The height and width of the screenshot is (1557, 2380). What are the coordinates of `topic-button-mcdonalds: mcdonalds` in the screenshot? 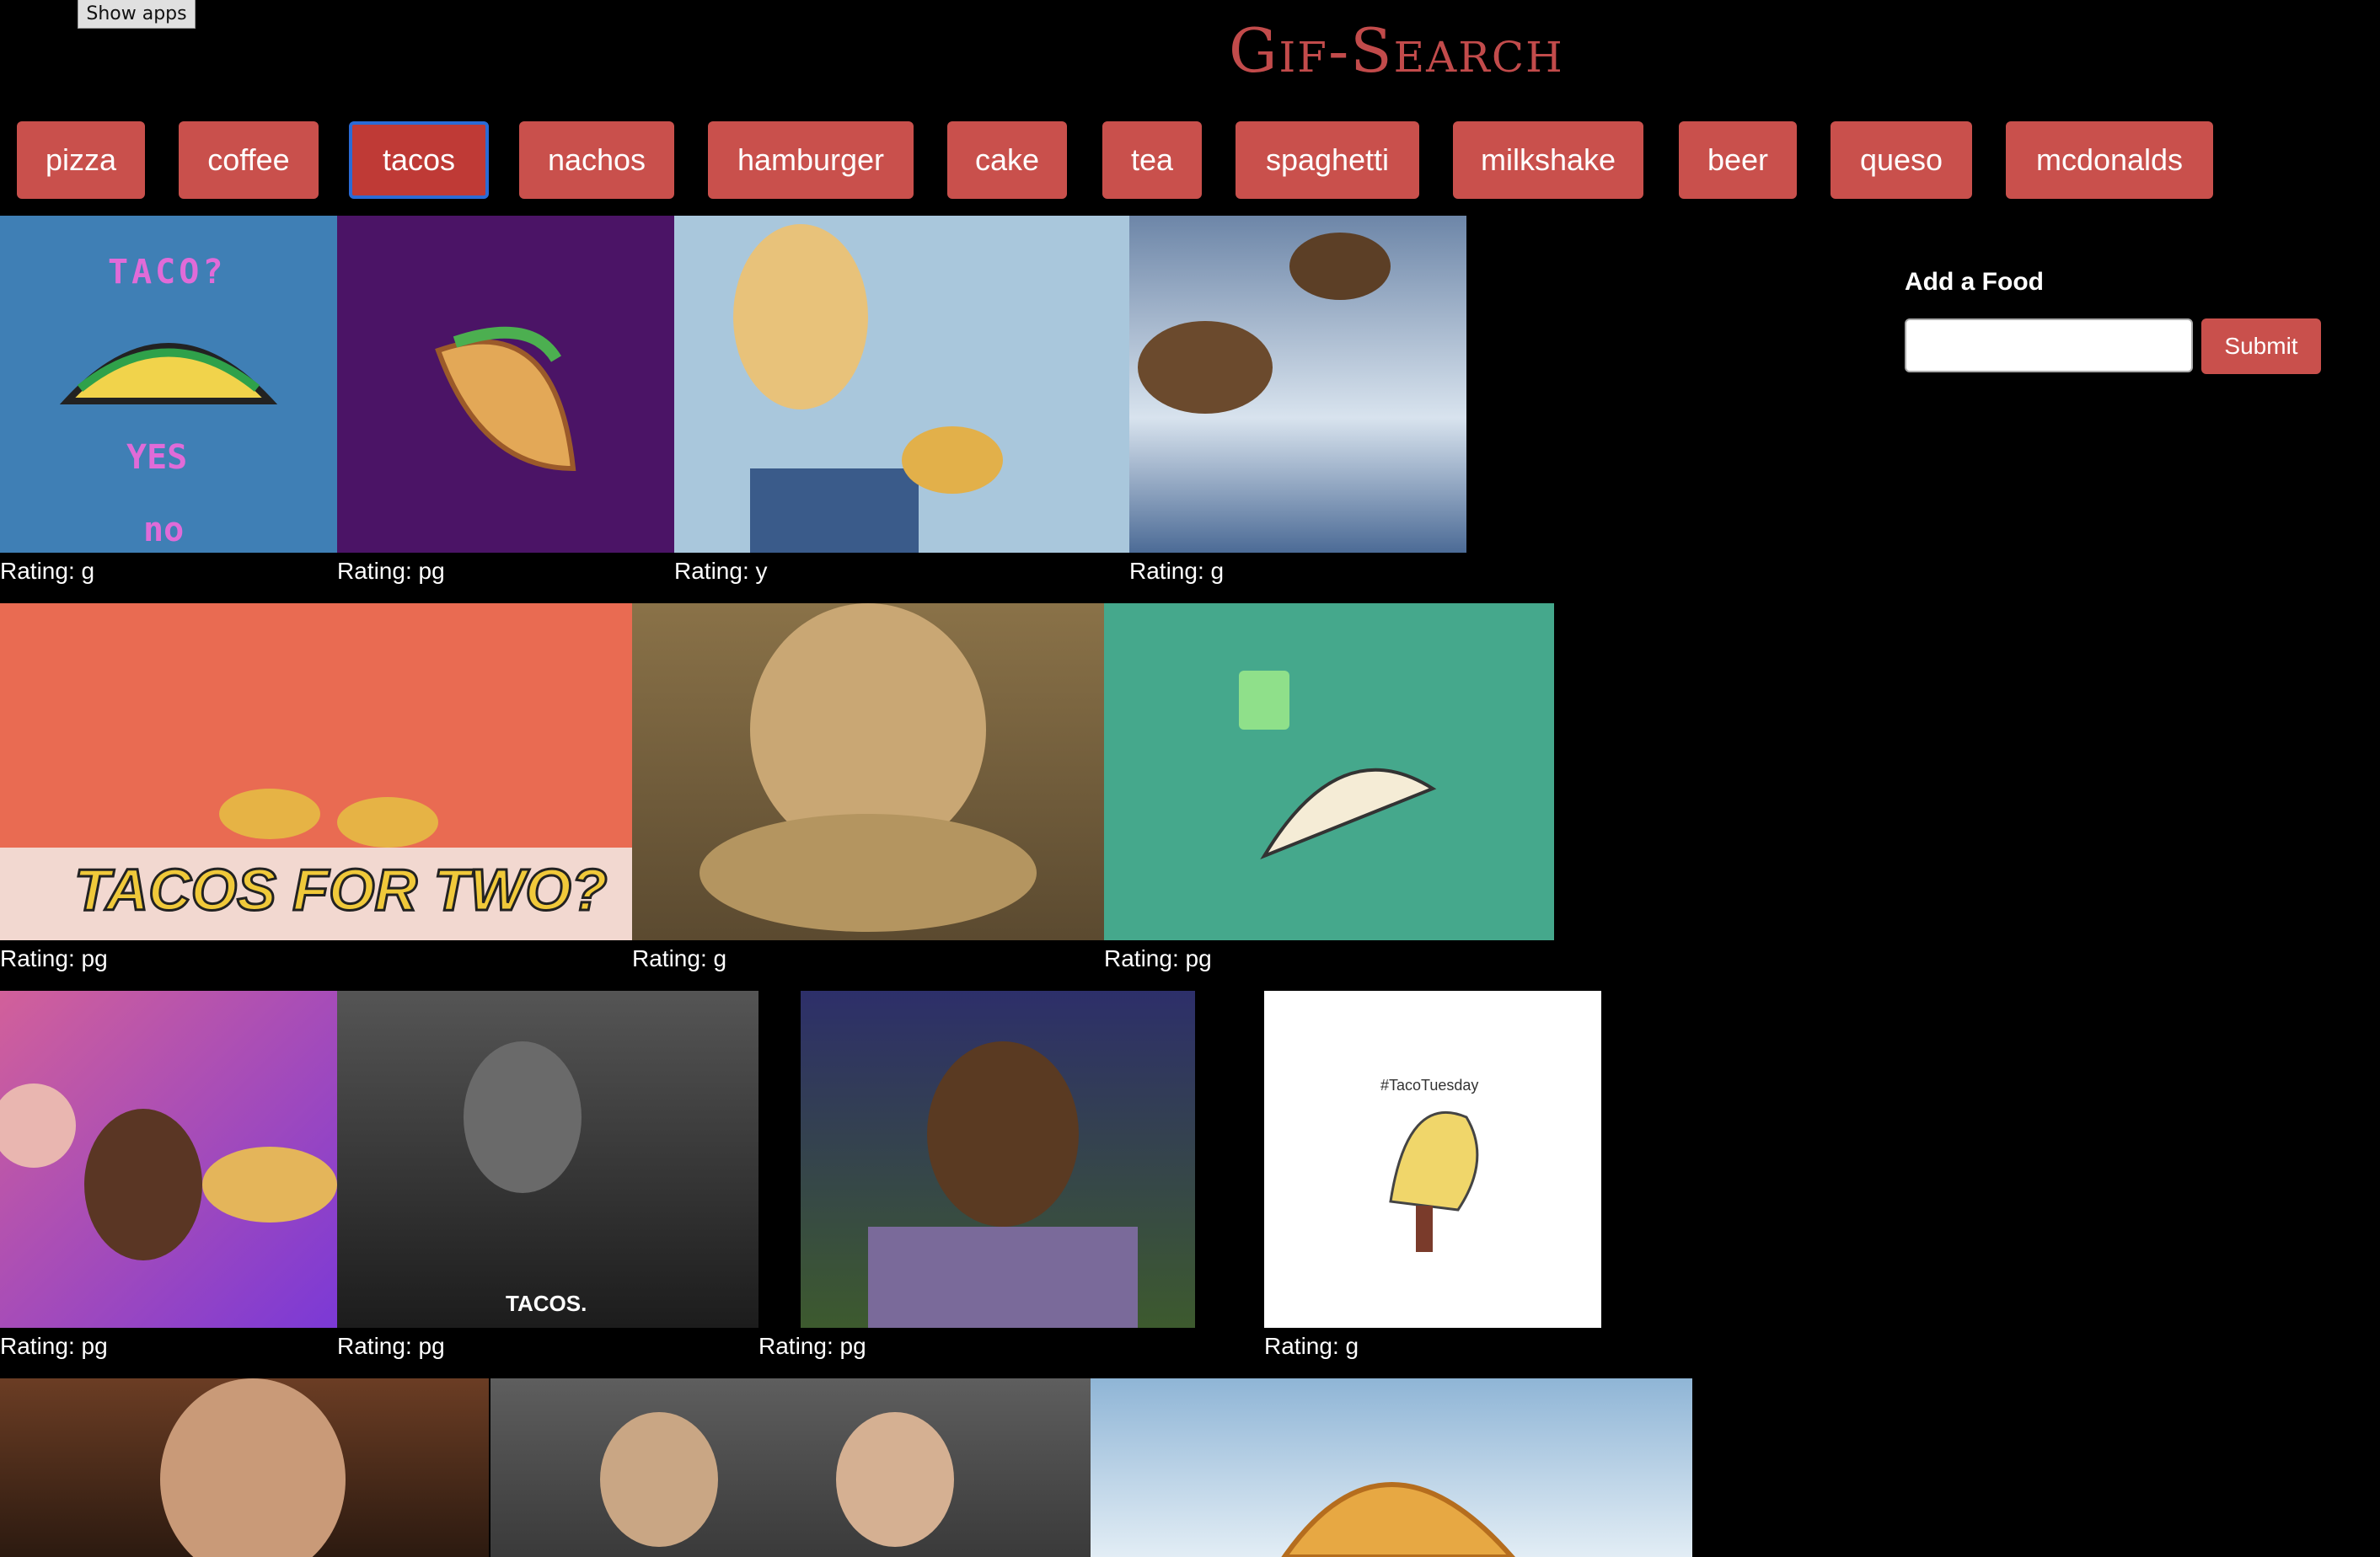 It's located at (2109, 160).